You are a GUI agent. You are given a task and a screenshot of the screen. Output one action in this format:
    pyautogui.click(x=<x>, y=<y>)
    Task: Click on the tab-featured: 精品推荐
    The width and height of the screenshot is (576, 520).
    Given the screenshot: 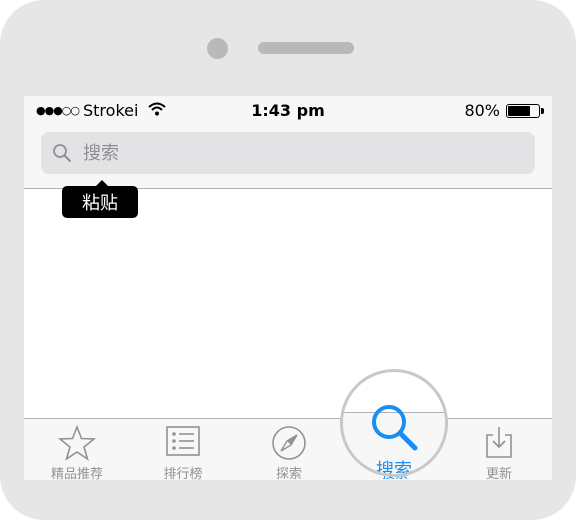 What is the action you would take?
    pyautogui.click(x=77, y=449)
    